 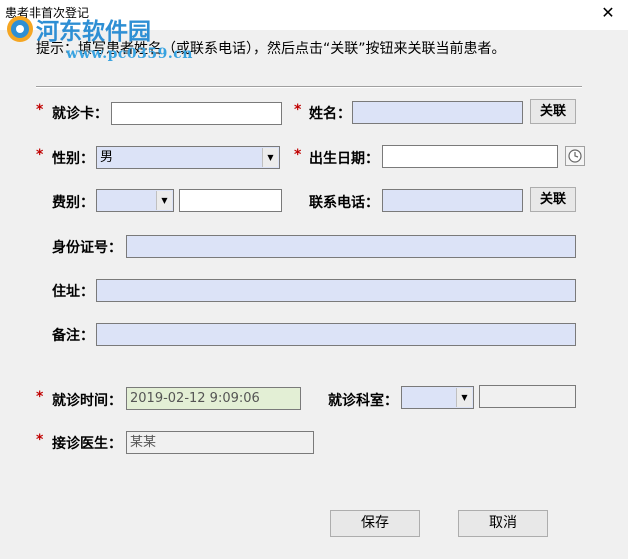 What do you see at coordinates (363, 401) in the screenshot?
I see `dept-label: 就诊科室：` at bounding box center [363, 401].